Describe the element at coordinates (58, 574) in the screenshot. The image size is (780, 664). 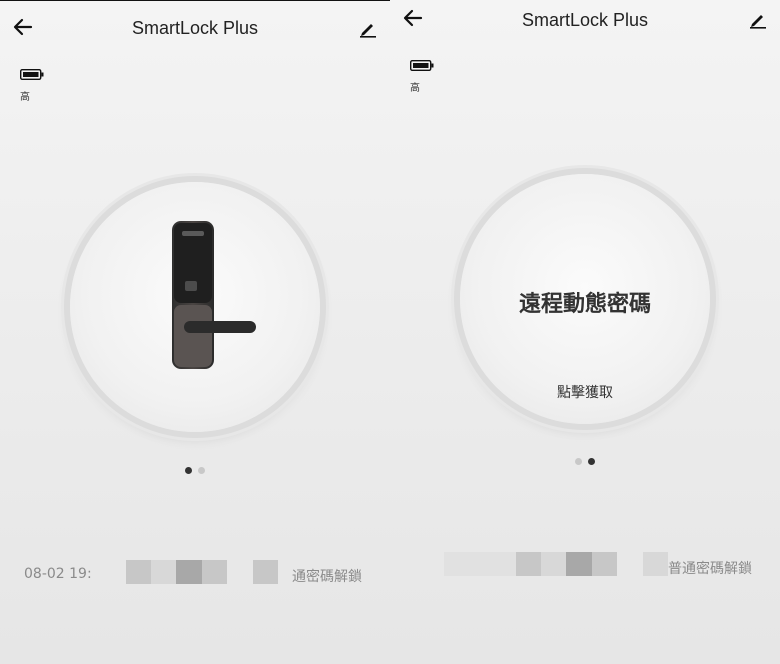
I see `log-time: 08-02 19:` at that location.